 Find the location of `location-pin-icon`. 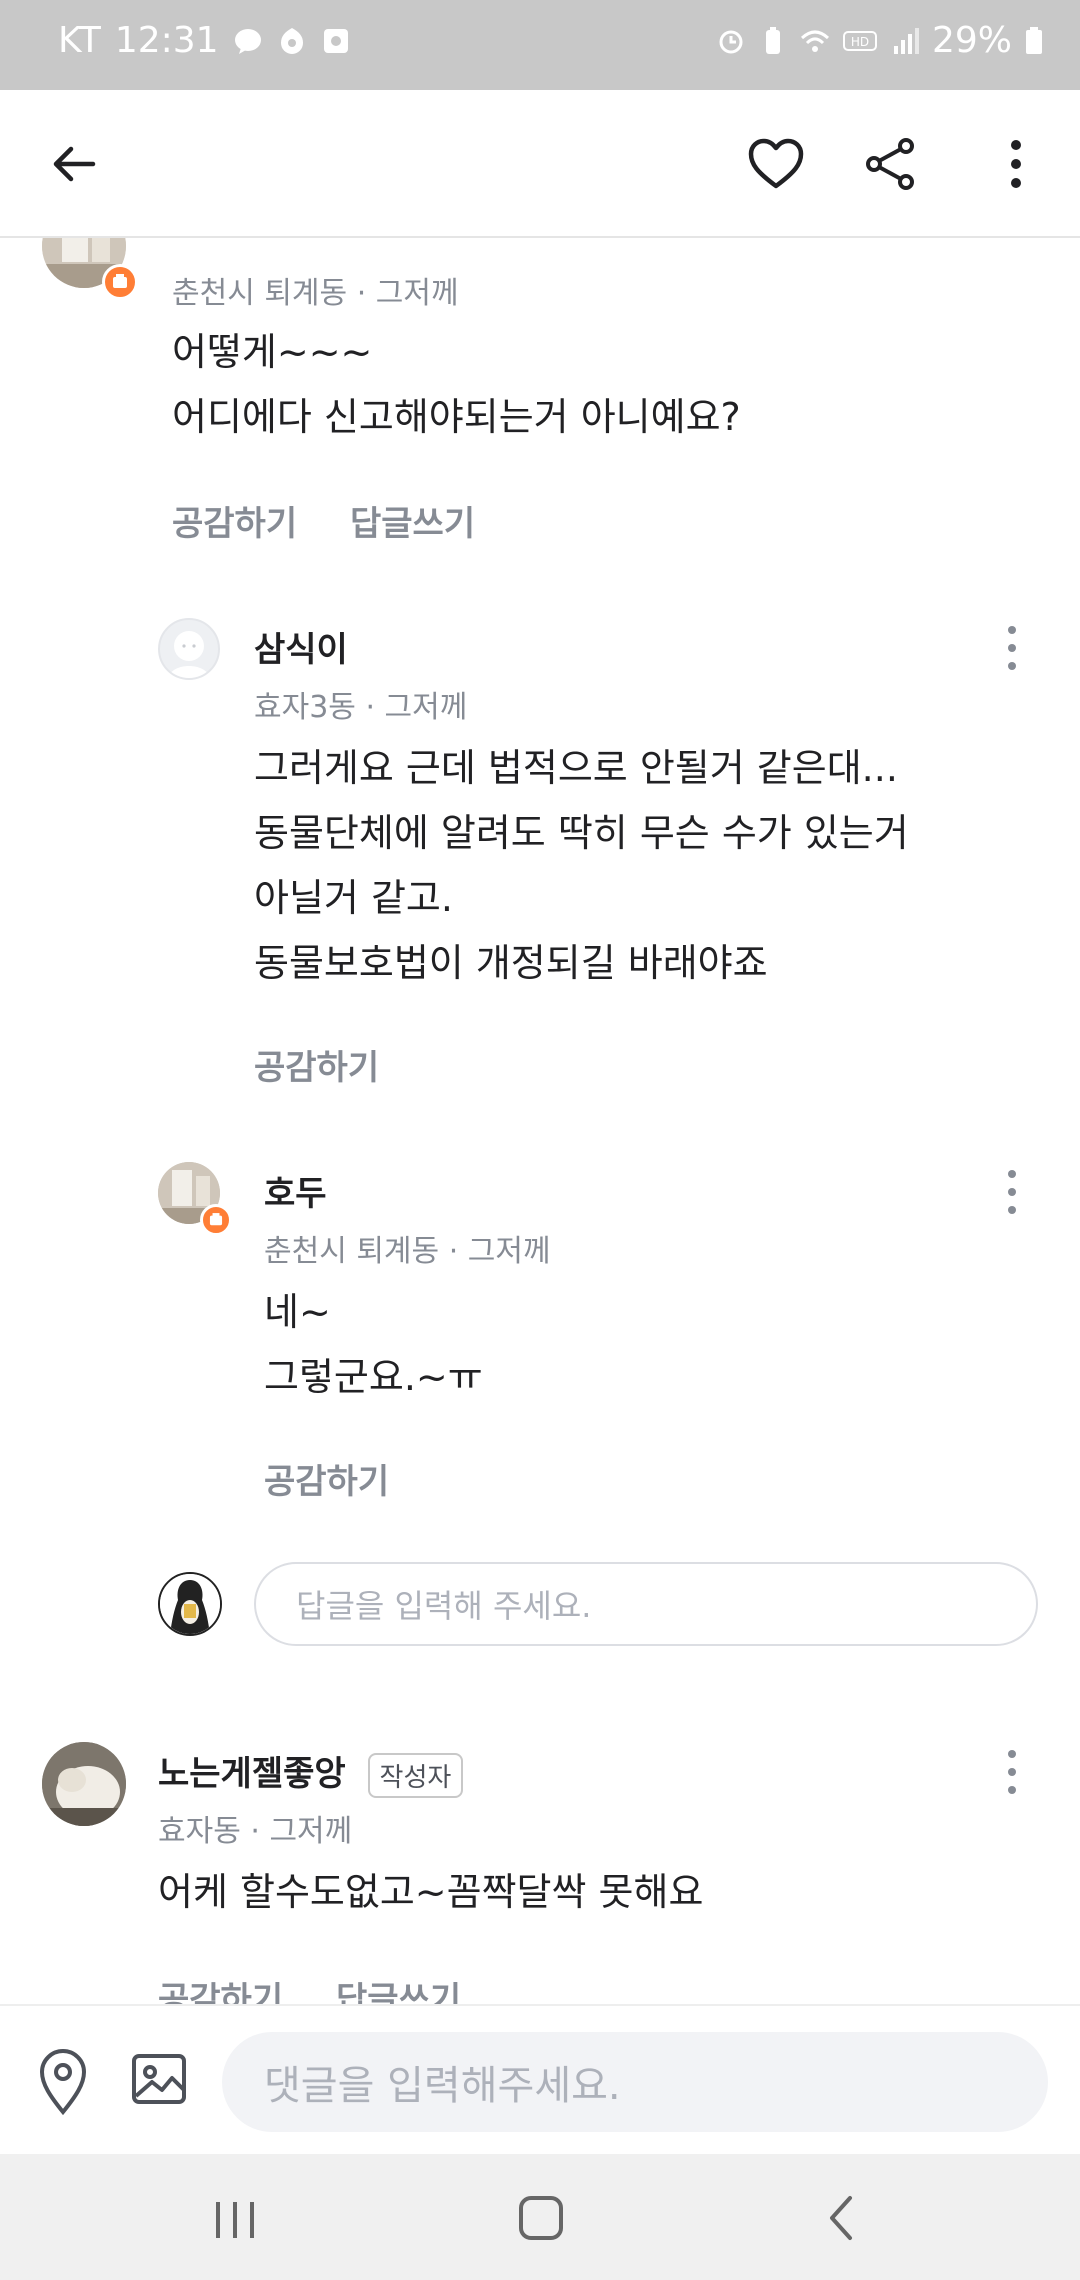

location-pin-icon is located at coordinates (63, 2082).